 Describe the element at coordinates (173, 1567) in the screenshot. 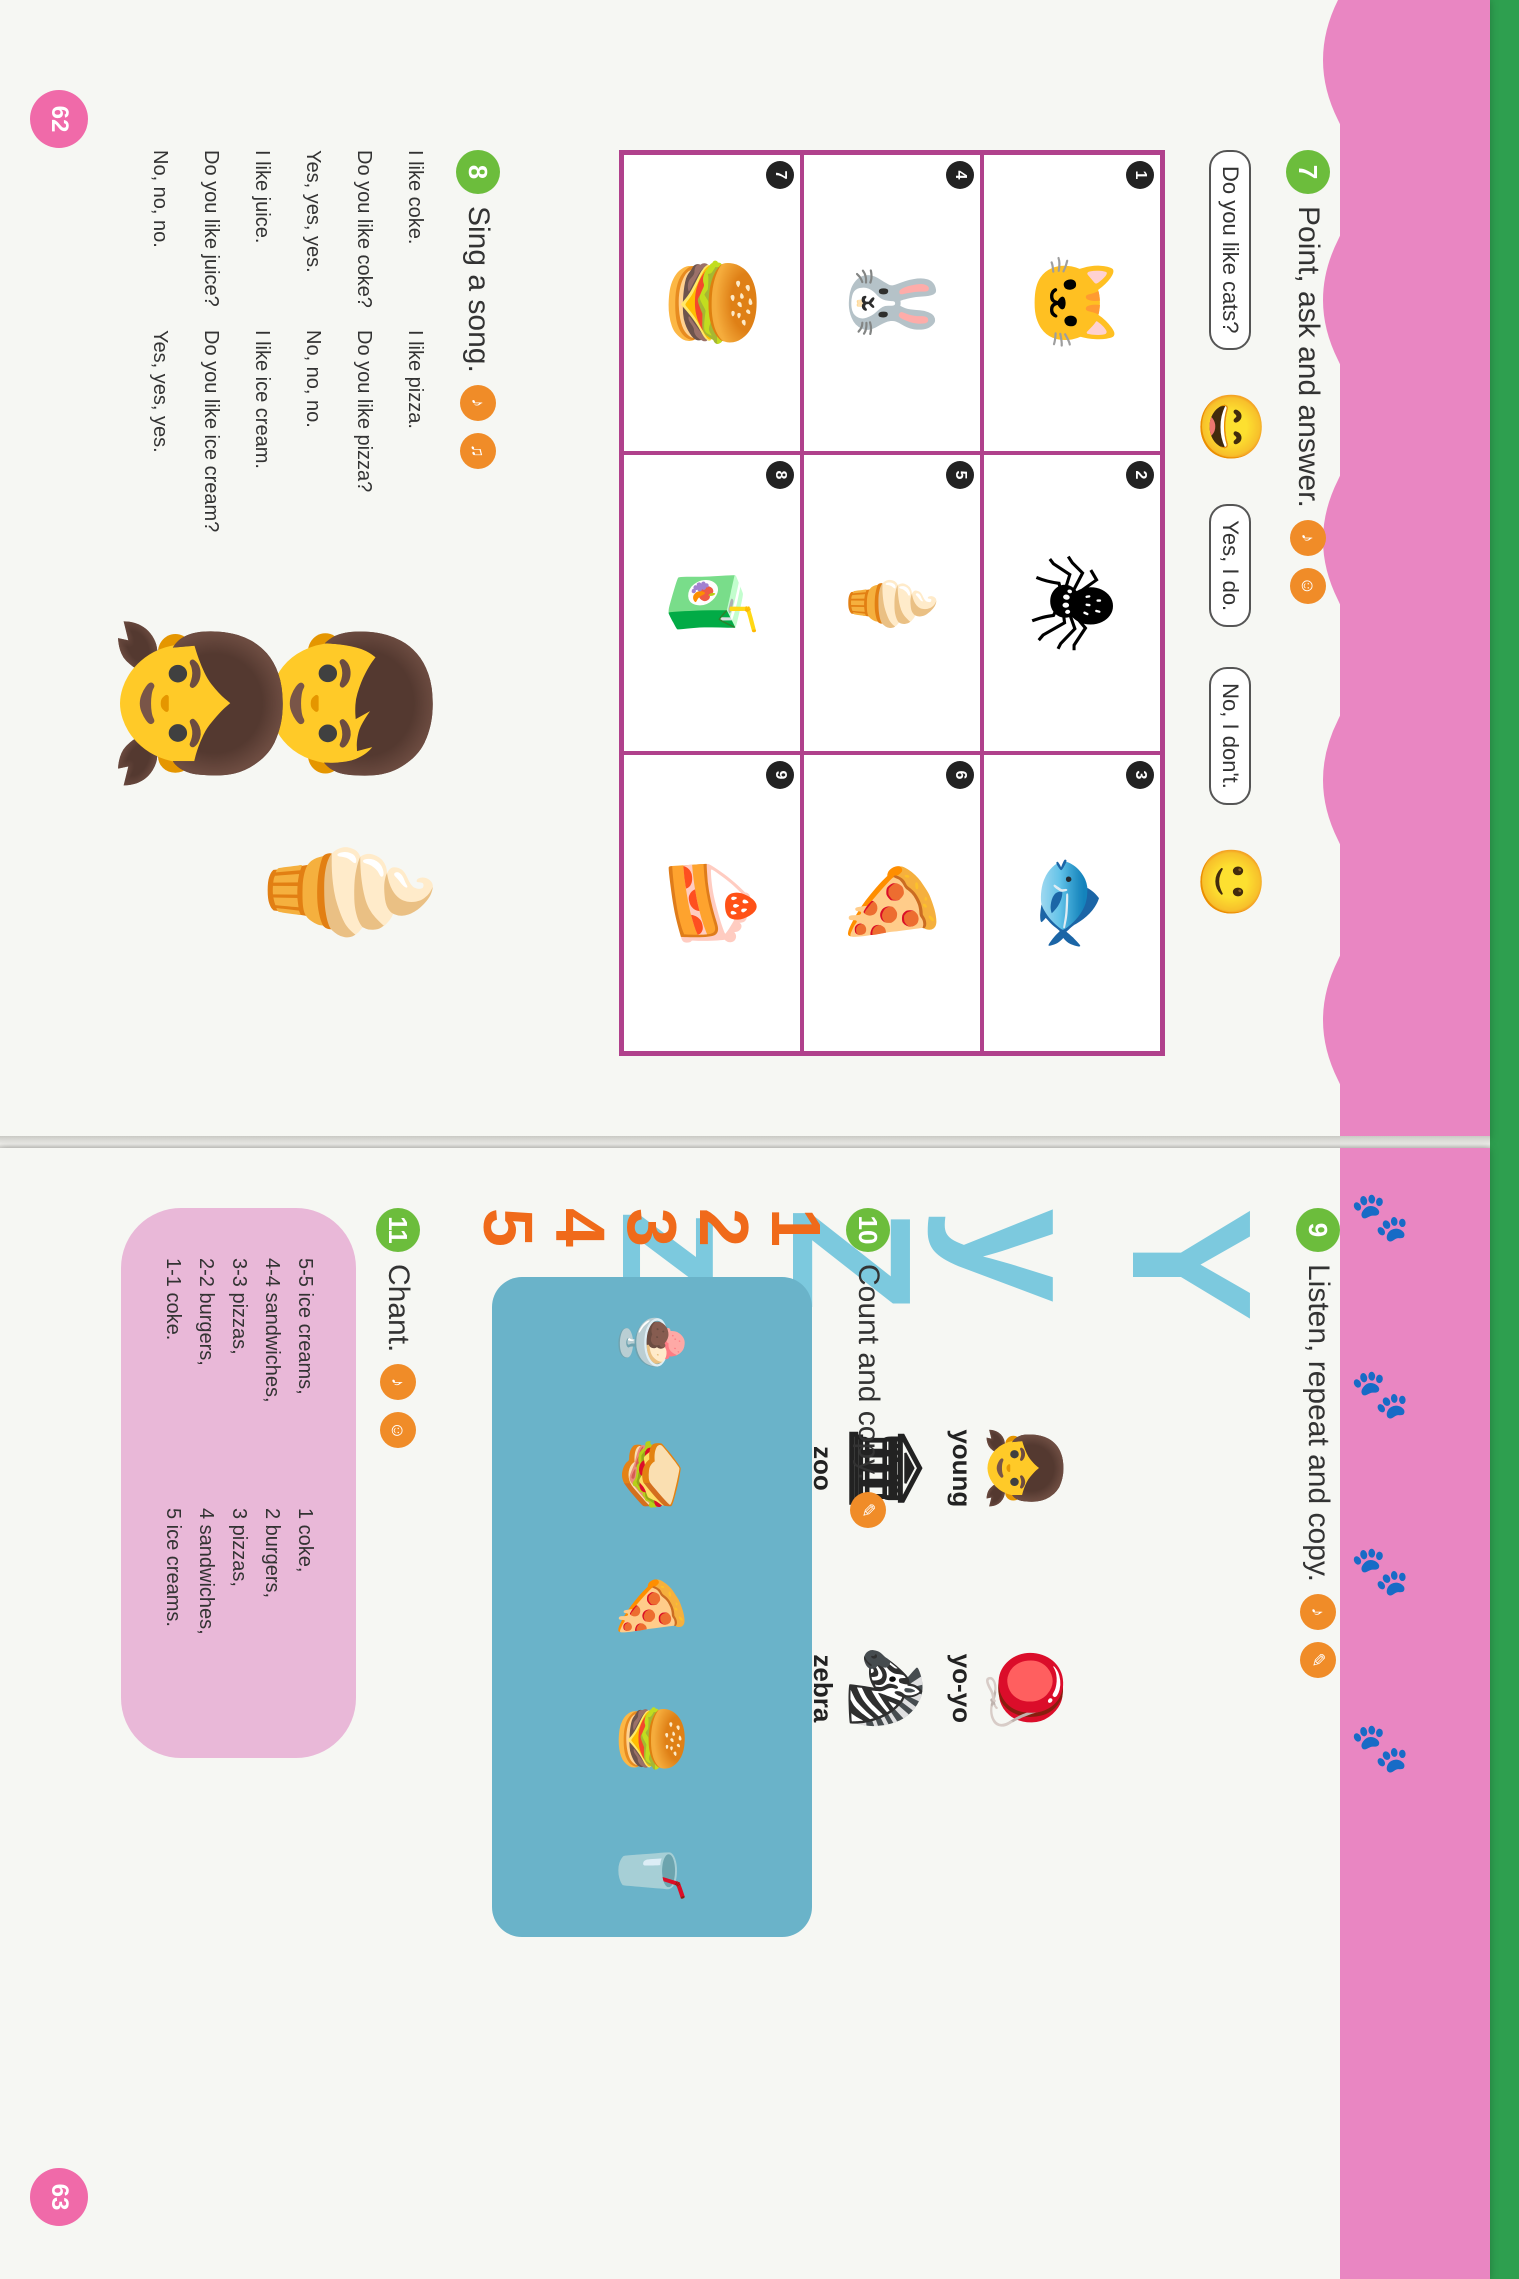

I see `chant-line: 5 ice creams.` at that location.